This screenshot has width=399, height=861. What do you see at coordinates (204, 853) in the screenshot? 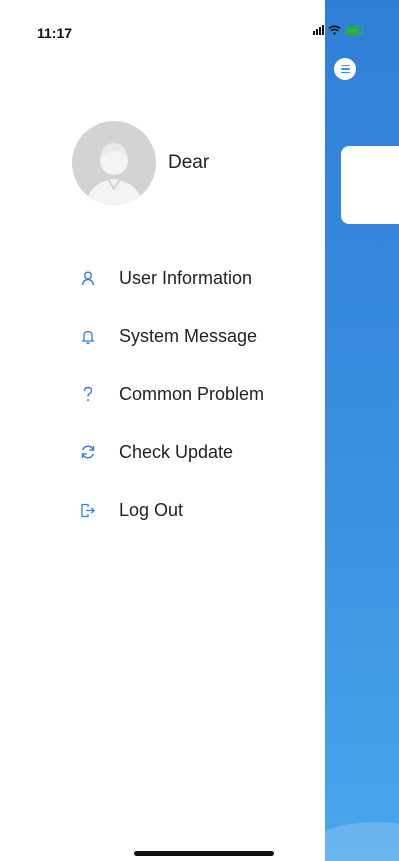
I see `home-indicator` at bounding box center [204, 853].